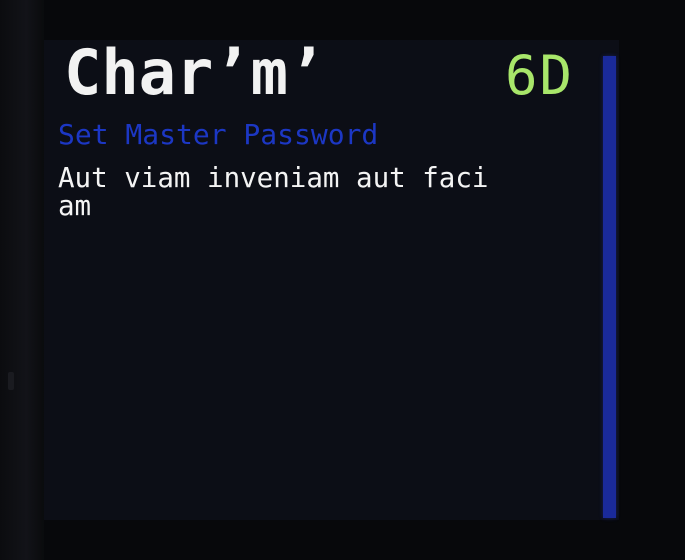 This screenshot has height=560, width=685. I want to click on bezel-notch, so click(11, 381).